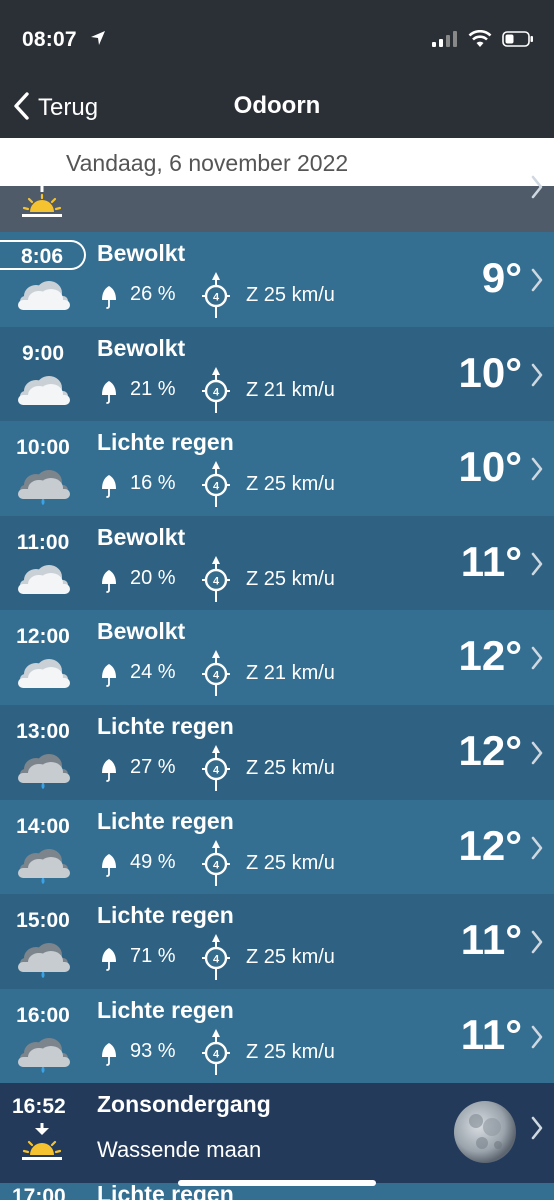 The image size is (554, 1200). What do you see at coordinates (277, 1183) in the screenshot?
I see `home-indicator` at bounding box center [277, 1183].